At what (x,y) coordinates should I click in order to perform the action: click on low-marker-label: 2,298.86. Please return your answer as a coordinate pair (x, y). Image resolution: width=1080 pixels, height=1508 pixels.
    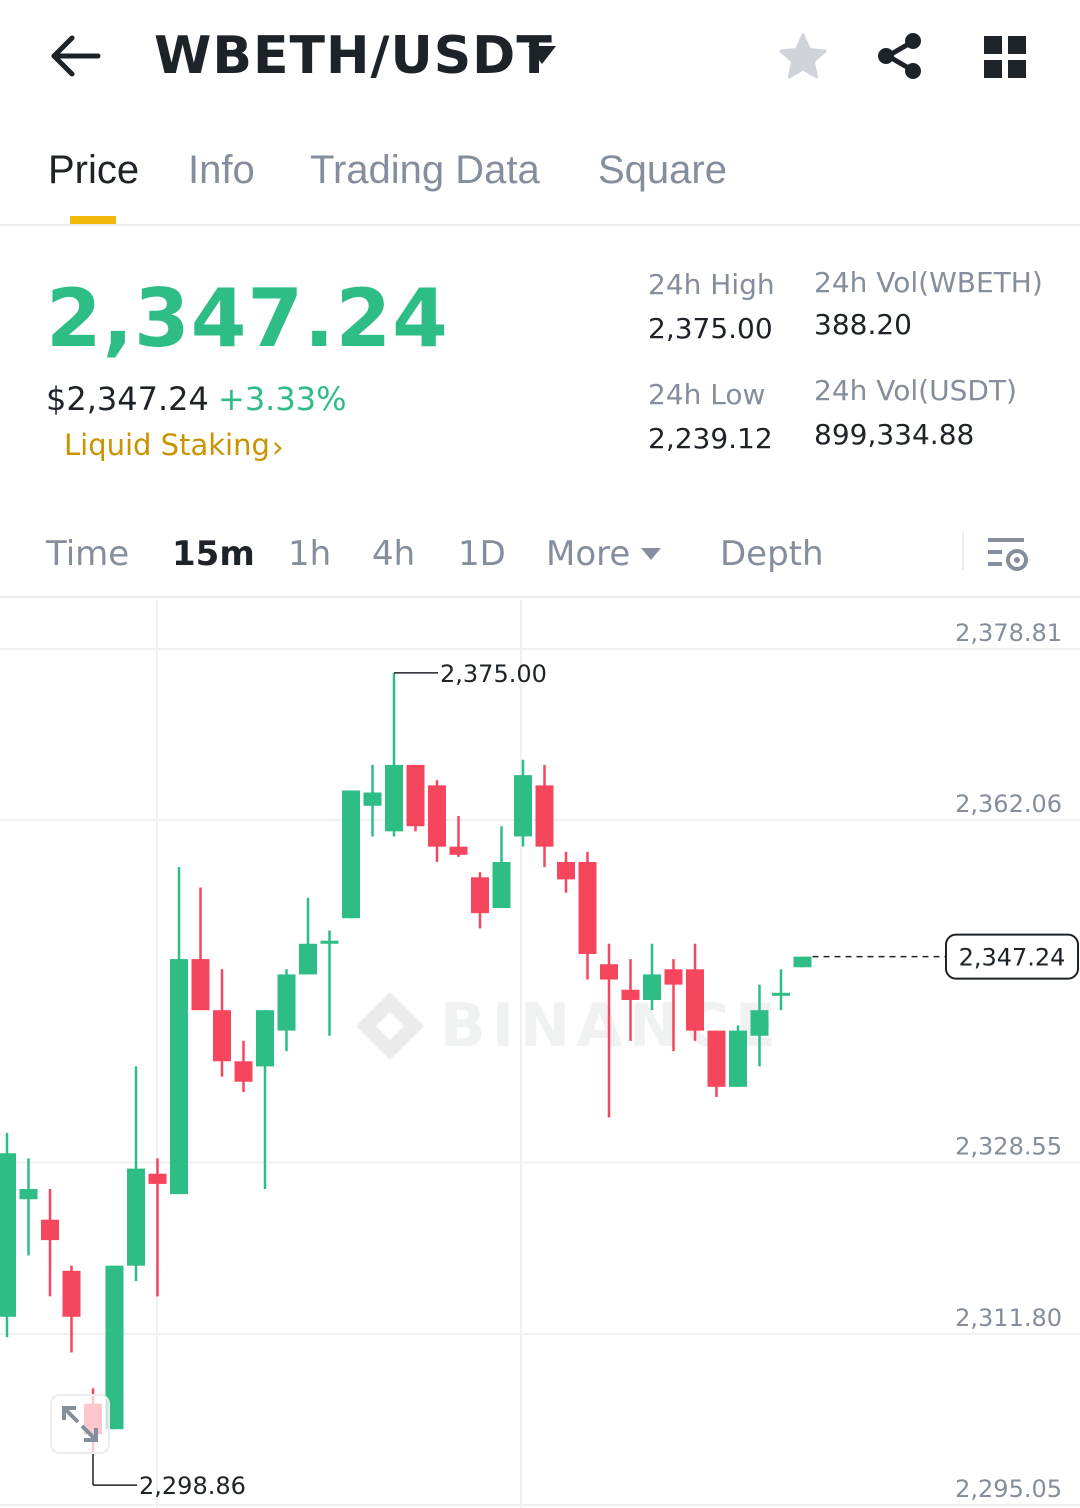
    Looking at the image, I should click on (192, 1486).